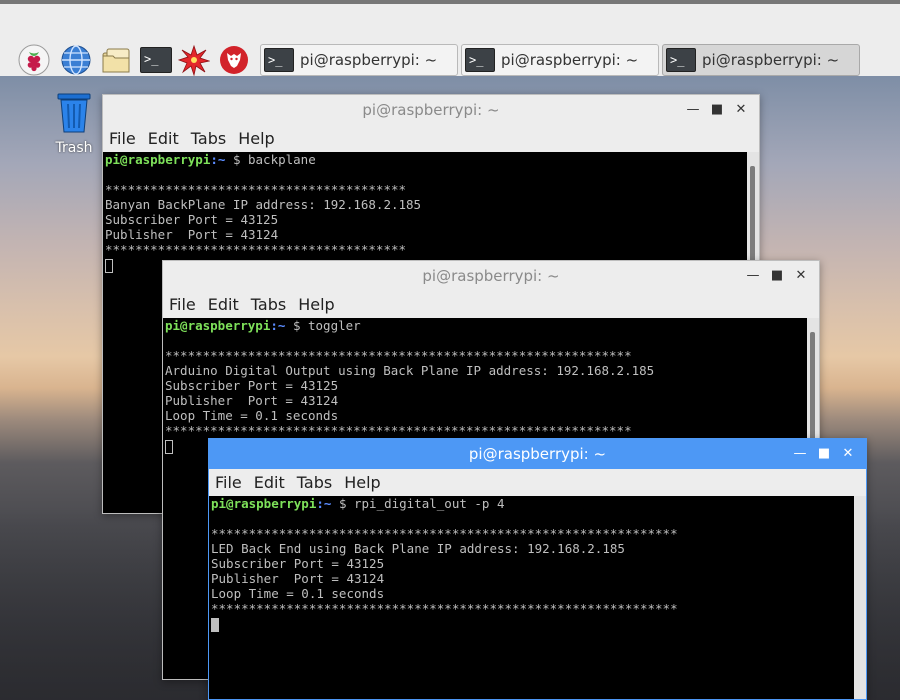 The height and width of the screenshot is (700, 900). Describe the element at coordinates (532, 624) in the screenshot. I see `cursor-line` at that location.